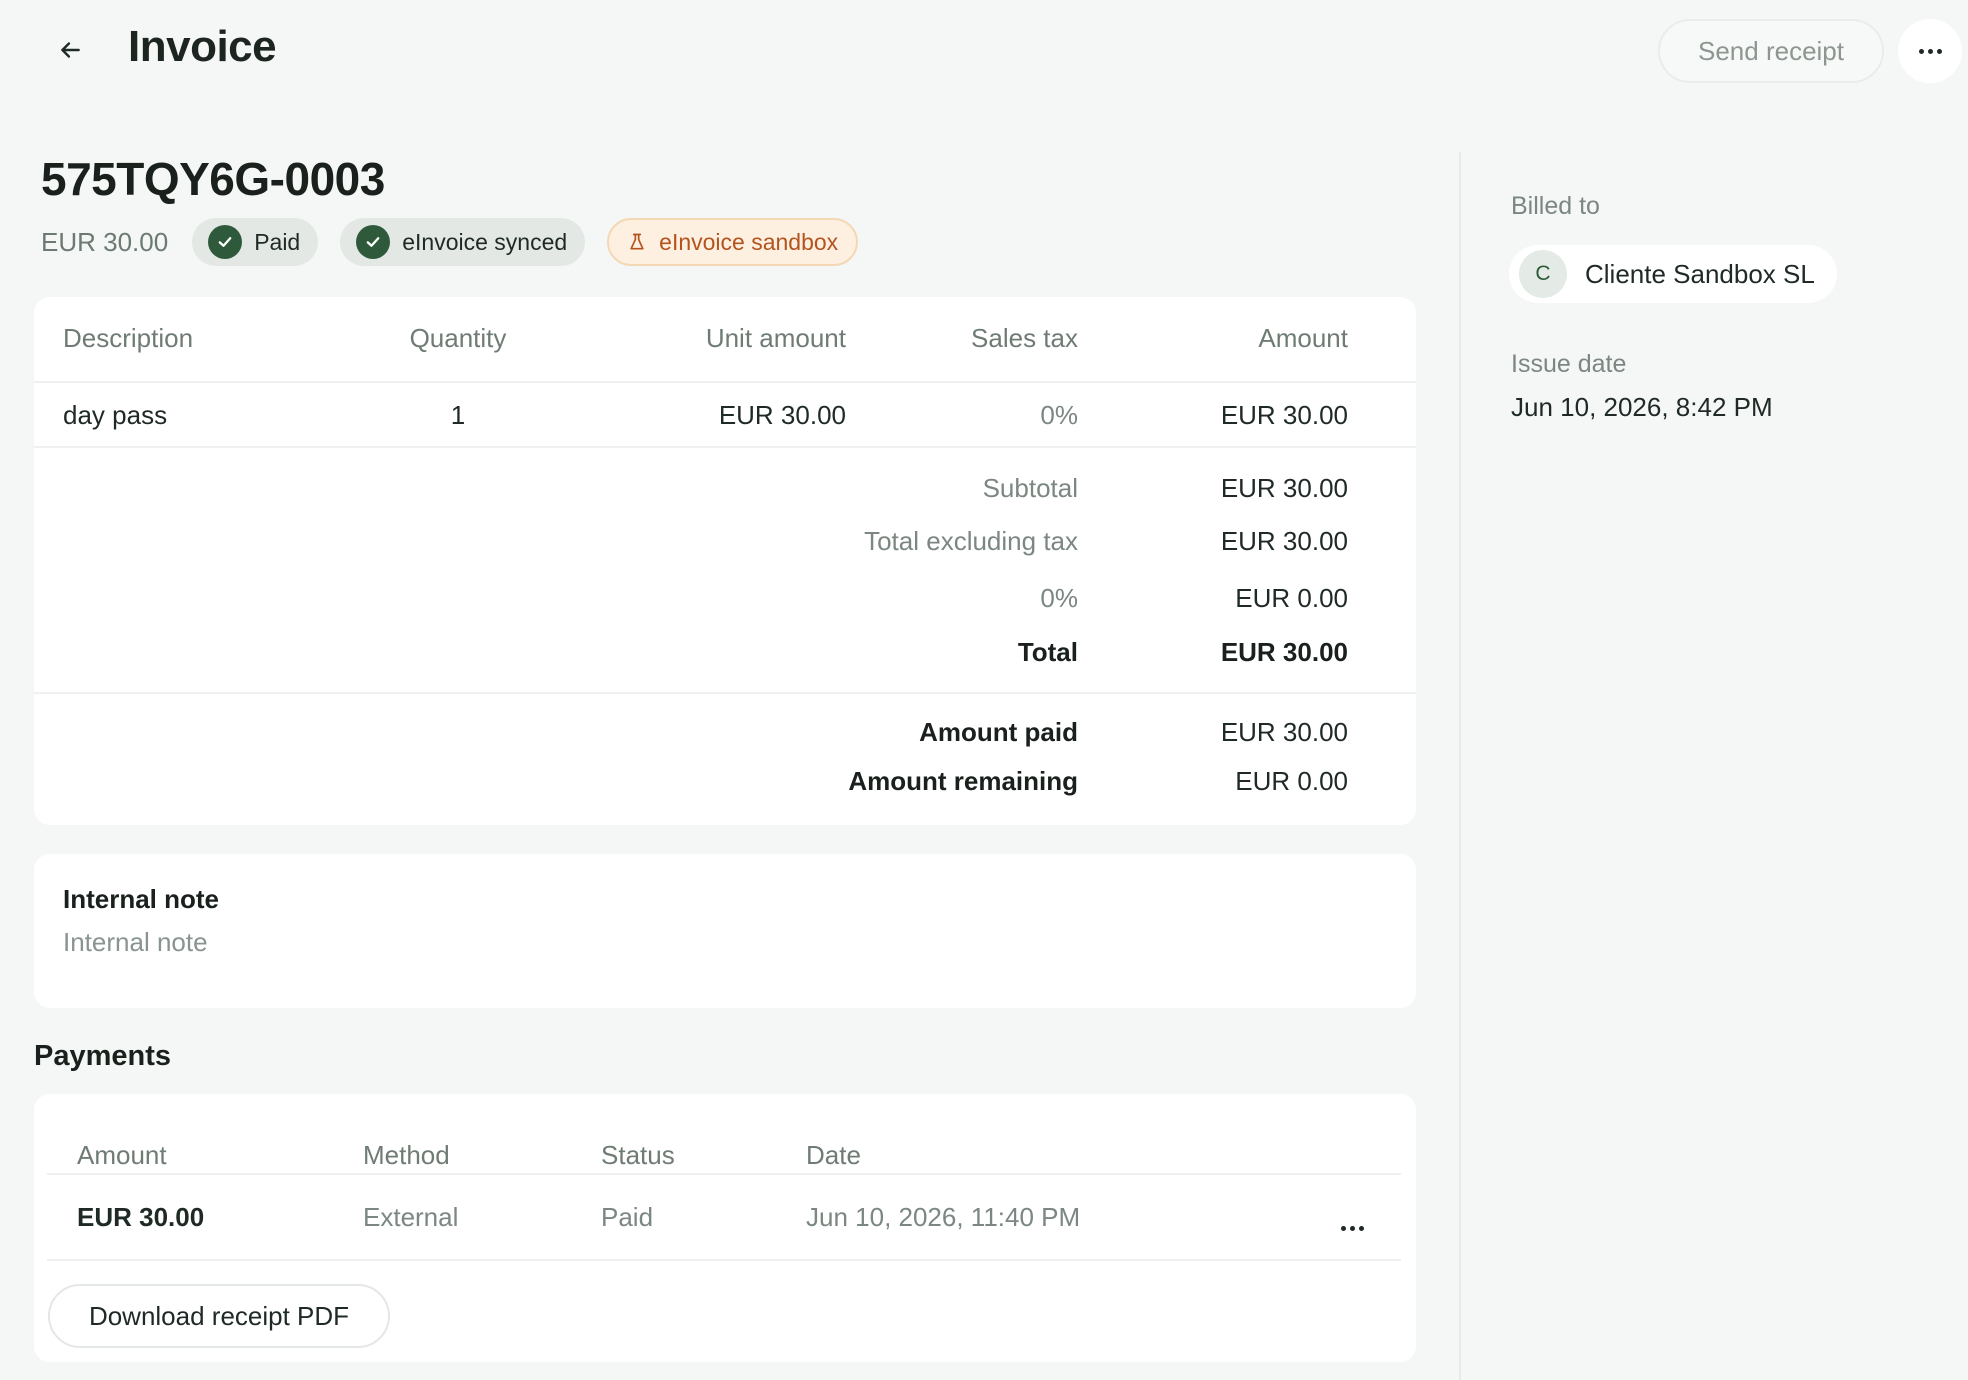  What do you see at coordinates (1700, 273) in the screenshot?
I see `customer-name: Cliente Sandbox SL` at bounding box center [1700, 273].